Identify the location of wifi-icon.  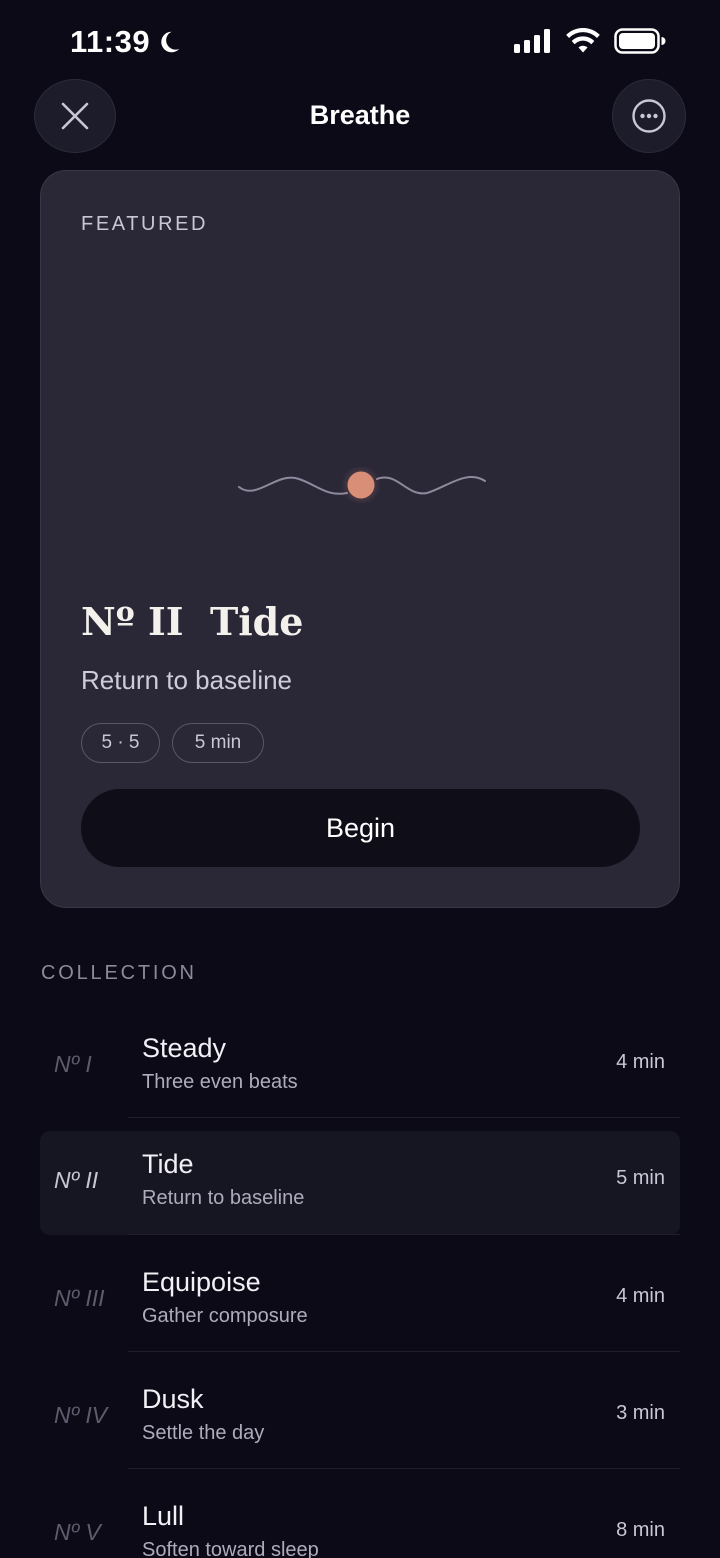
(583, 40).